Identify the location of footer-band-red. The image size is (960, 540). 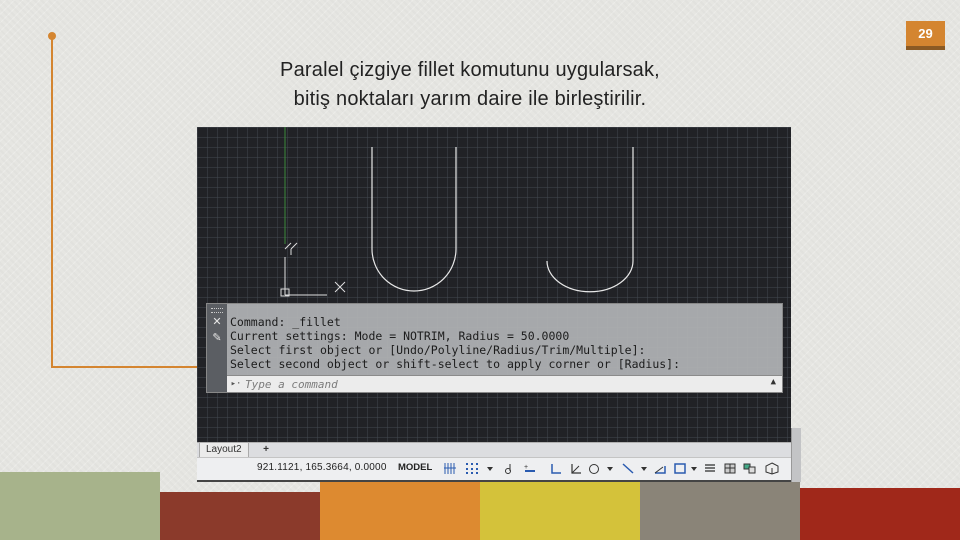
(880, 514).